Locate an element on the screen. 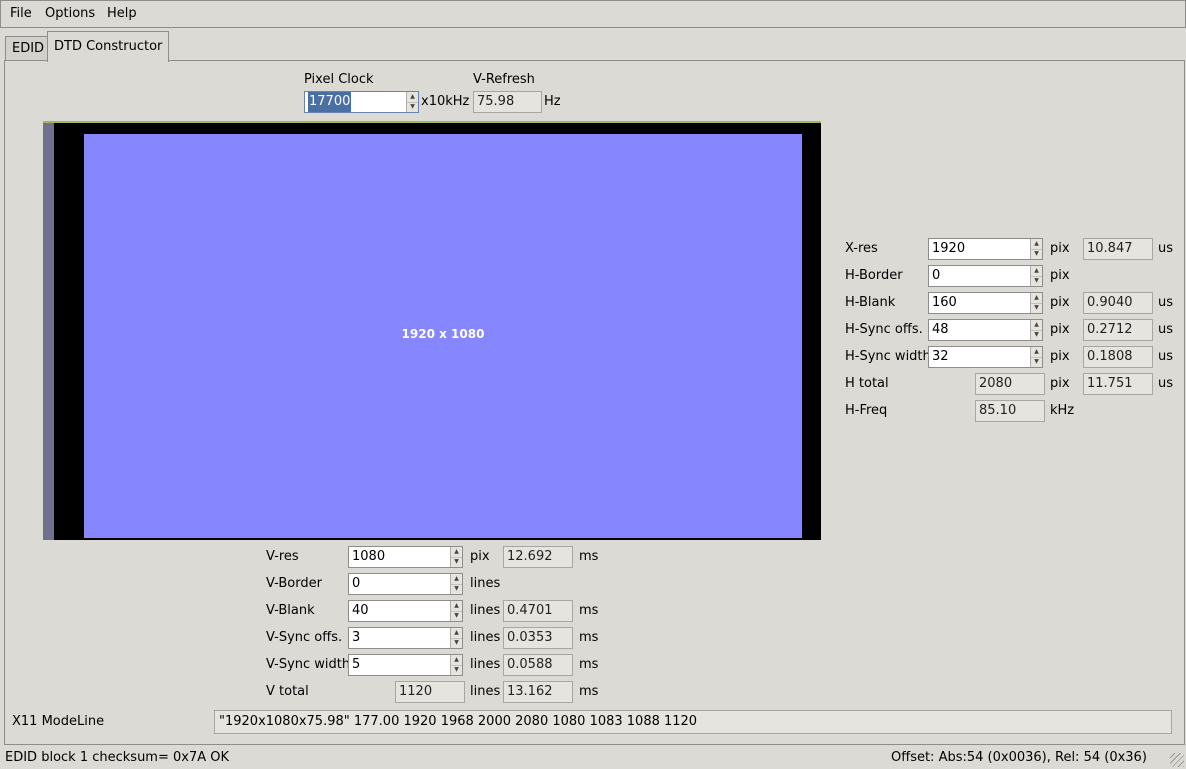 The width and height of the screenshot is (1186, 769). hsync-width-unit: pix is located at coordinates (1060, 356).